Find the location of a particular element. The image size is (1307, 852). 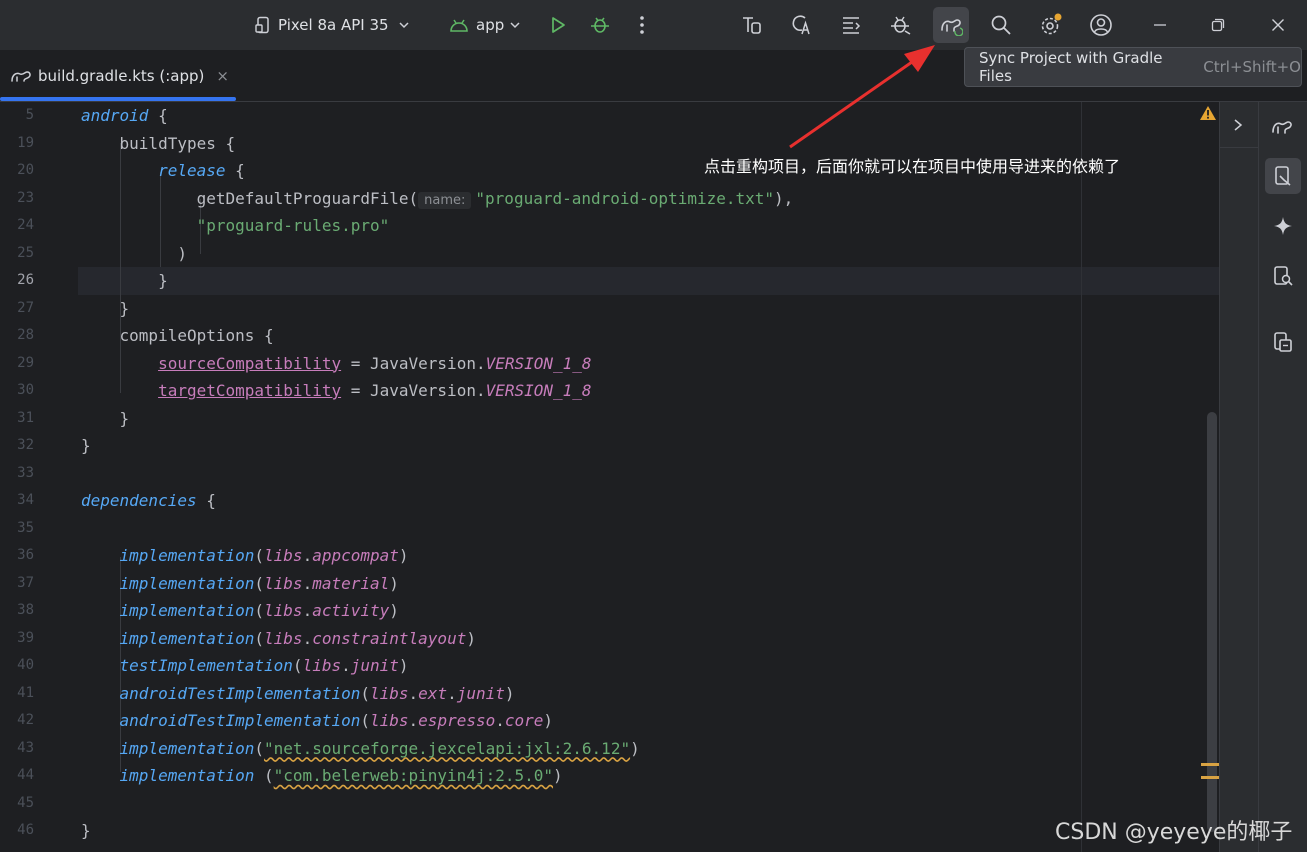

line-number: 31 is located at coordinates (17, 418).